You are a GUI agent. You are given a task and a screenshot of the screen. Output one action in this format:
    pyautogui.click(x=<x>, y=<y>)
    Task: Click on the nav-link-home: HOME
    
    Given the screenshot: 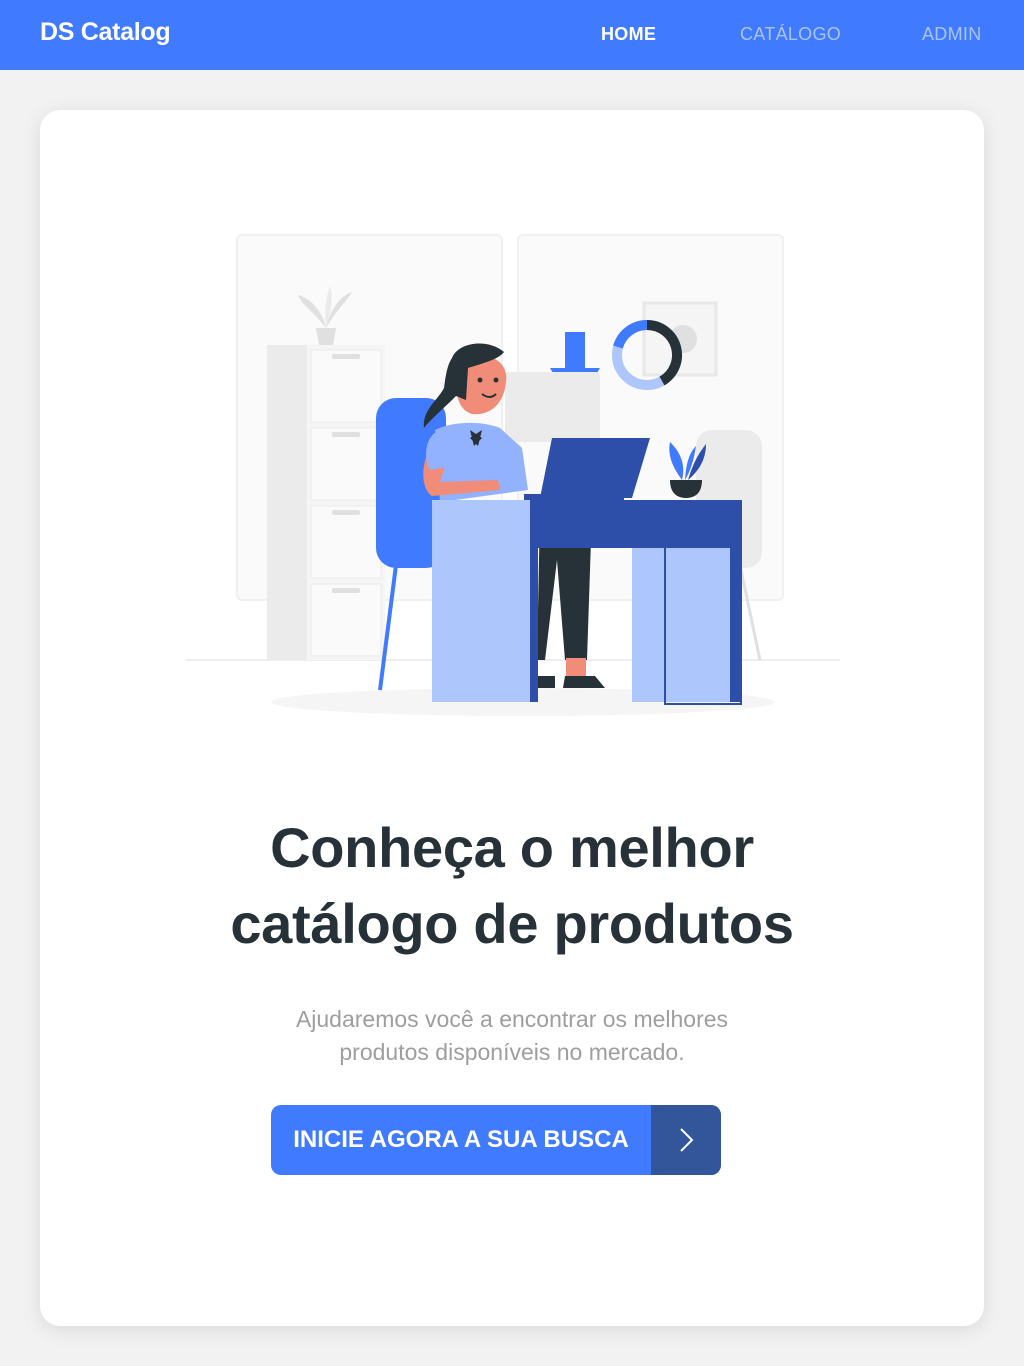 What is the action you would take?
    pyautogui.click(x=628, y=34)
    